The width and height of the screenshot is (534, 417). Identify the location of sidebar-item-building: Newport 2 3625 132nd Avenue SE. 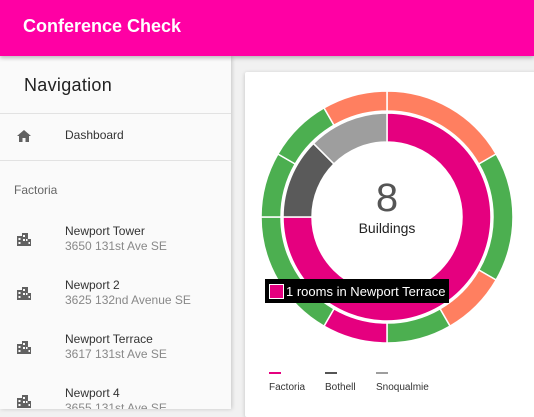
(115, 297).